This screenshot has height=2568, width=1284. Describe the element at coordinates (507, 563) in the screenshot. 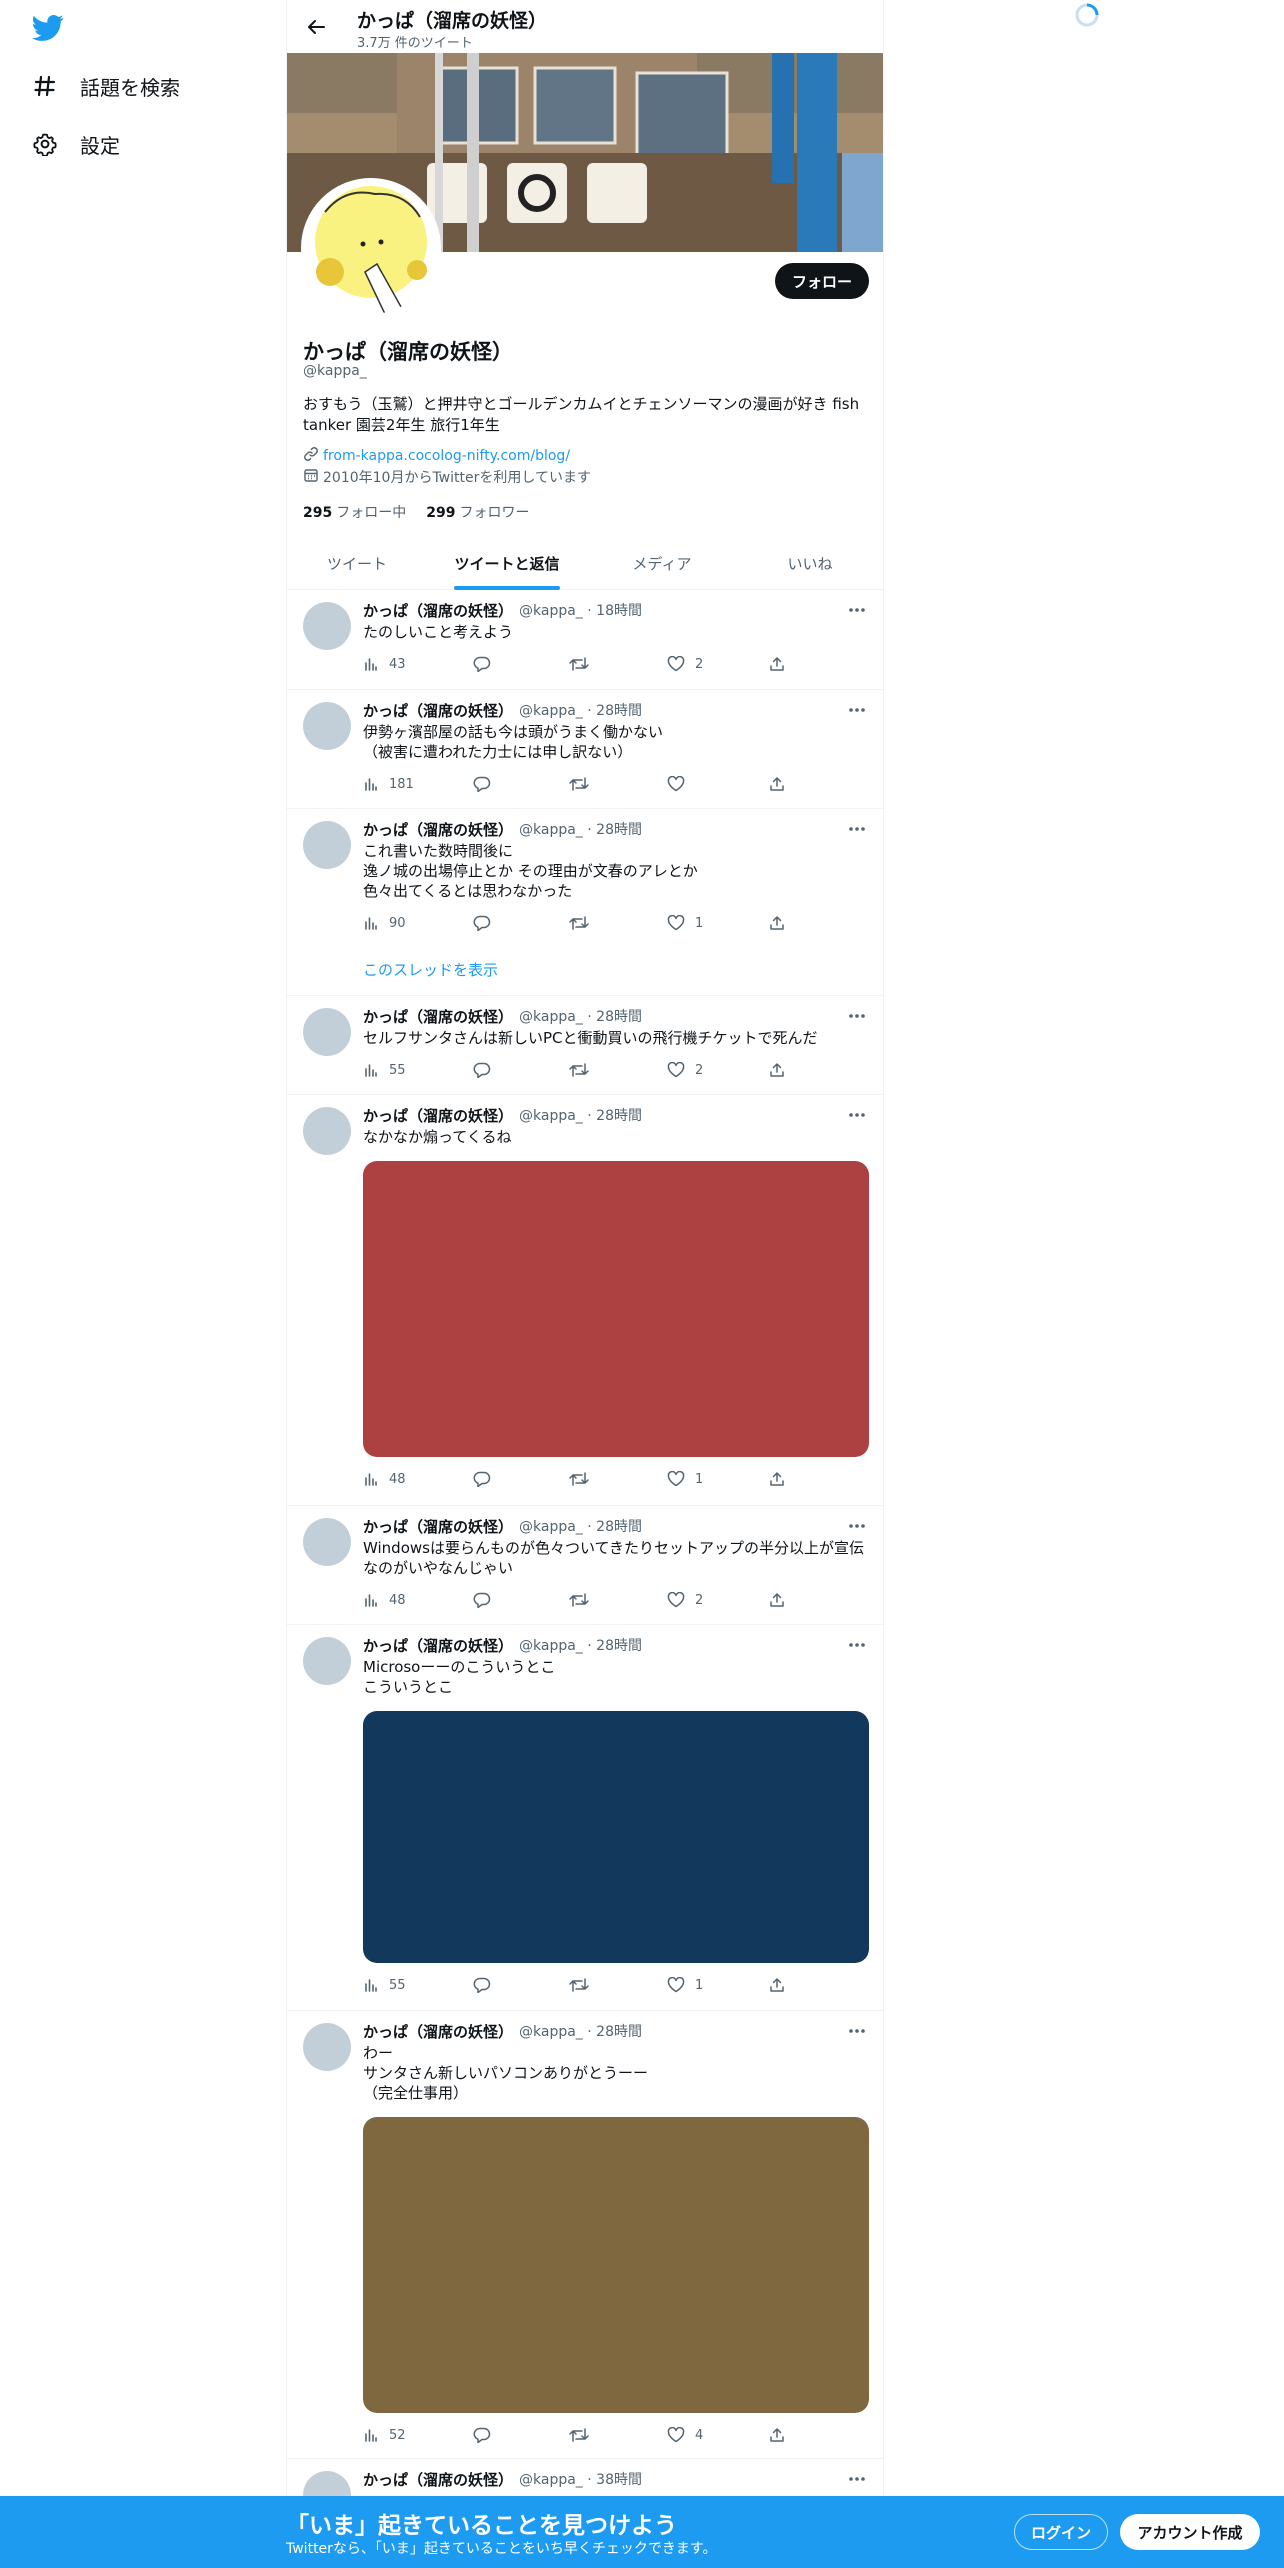

I see `tab-tweets-and-replies: ツイートと返信` at that location.